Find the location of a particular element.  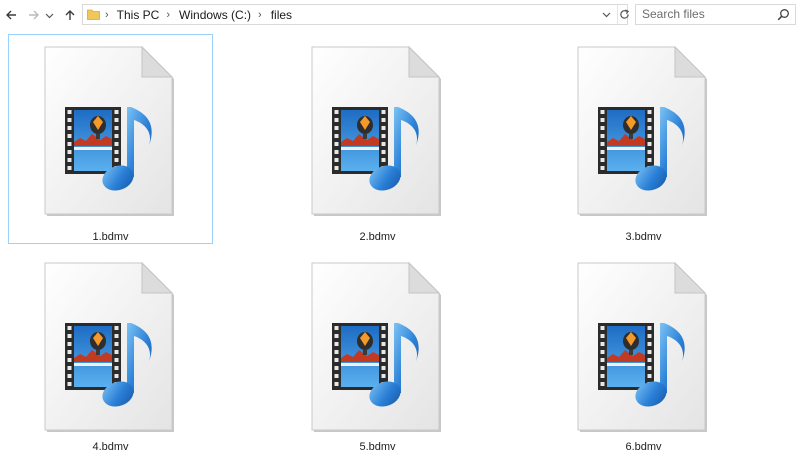

file-name: 4.bdmv is located at coordinates (110, 447).